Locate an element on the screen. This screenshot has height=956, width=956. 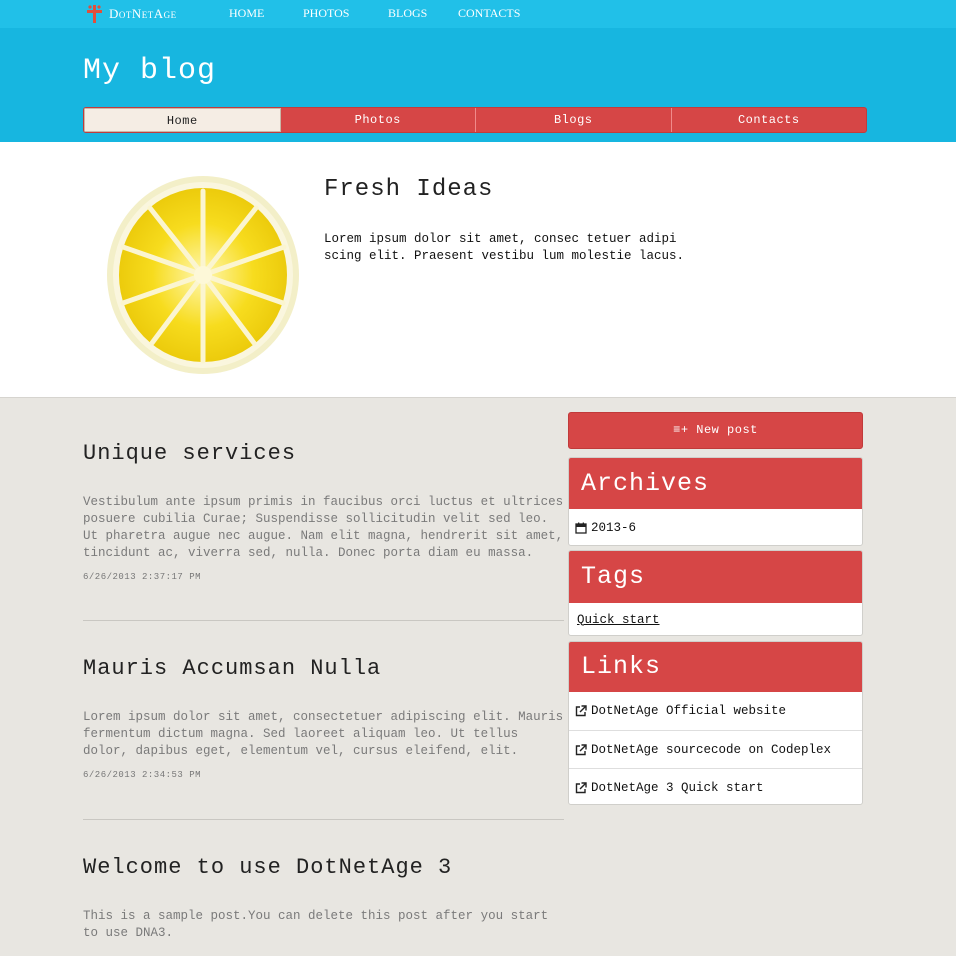
archive-item: 2013-6 is located at coordinates (715, 527).